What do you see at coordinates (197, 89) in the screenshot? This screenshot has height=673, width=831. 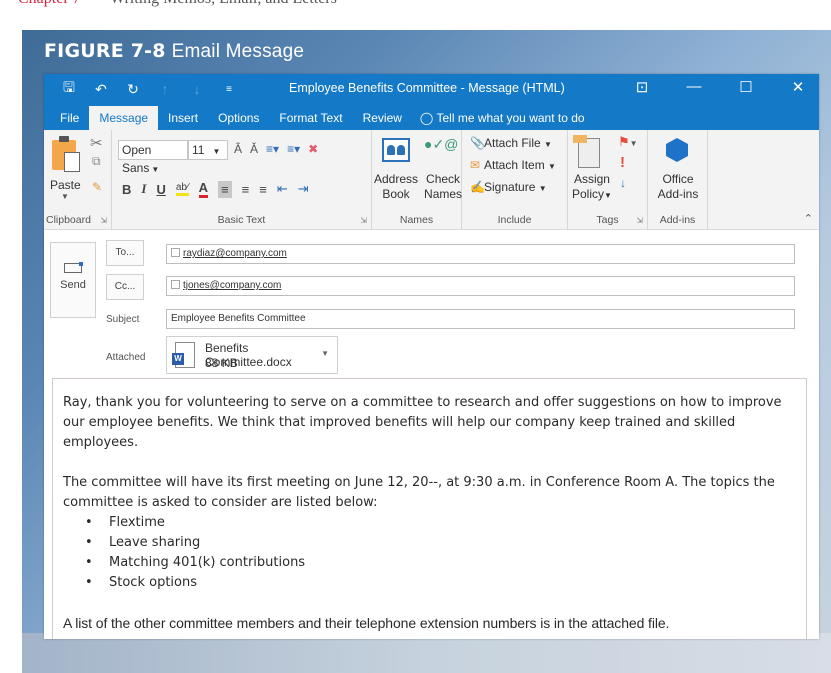 I see `down-arrow-icon: ↓` at bounding box center [197, 89].